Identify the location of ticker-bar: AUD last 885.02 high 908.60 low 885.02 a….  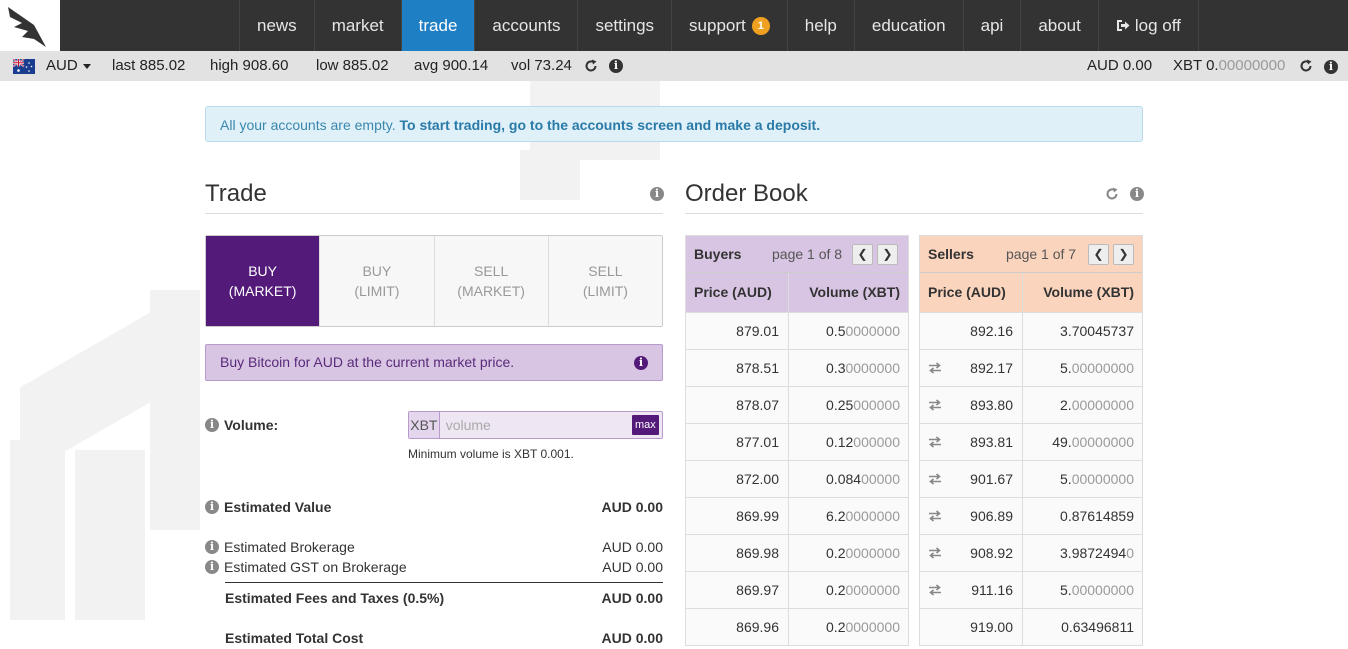
(674, 66).